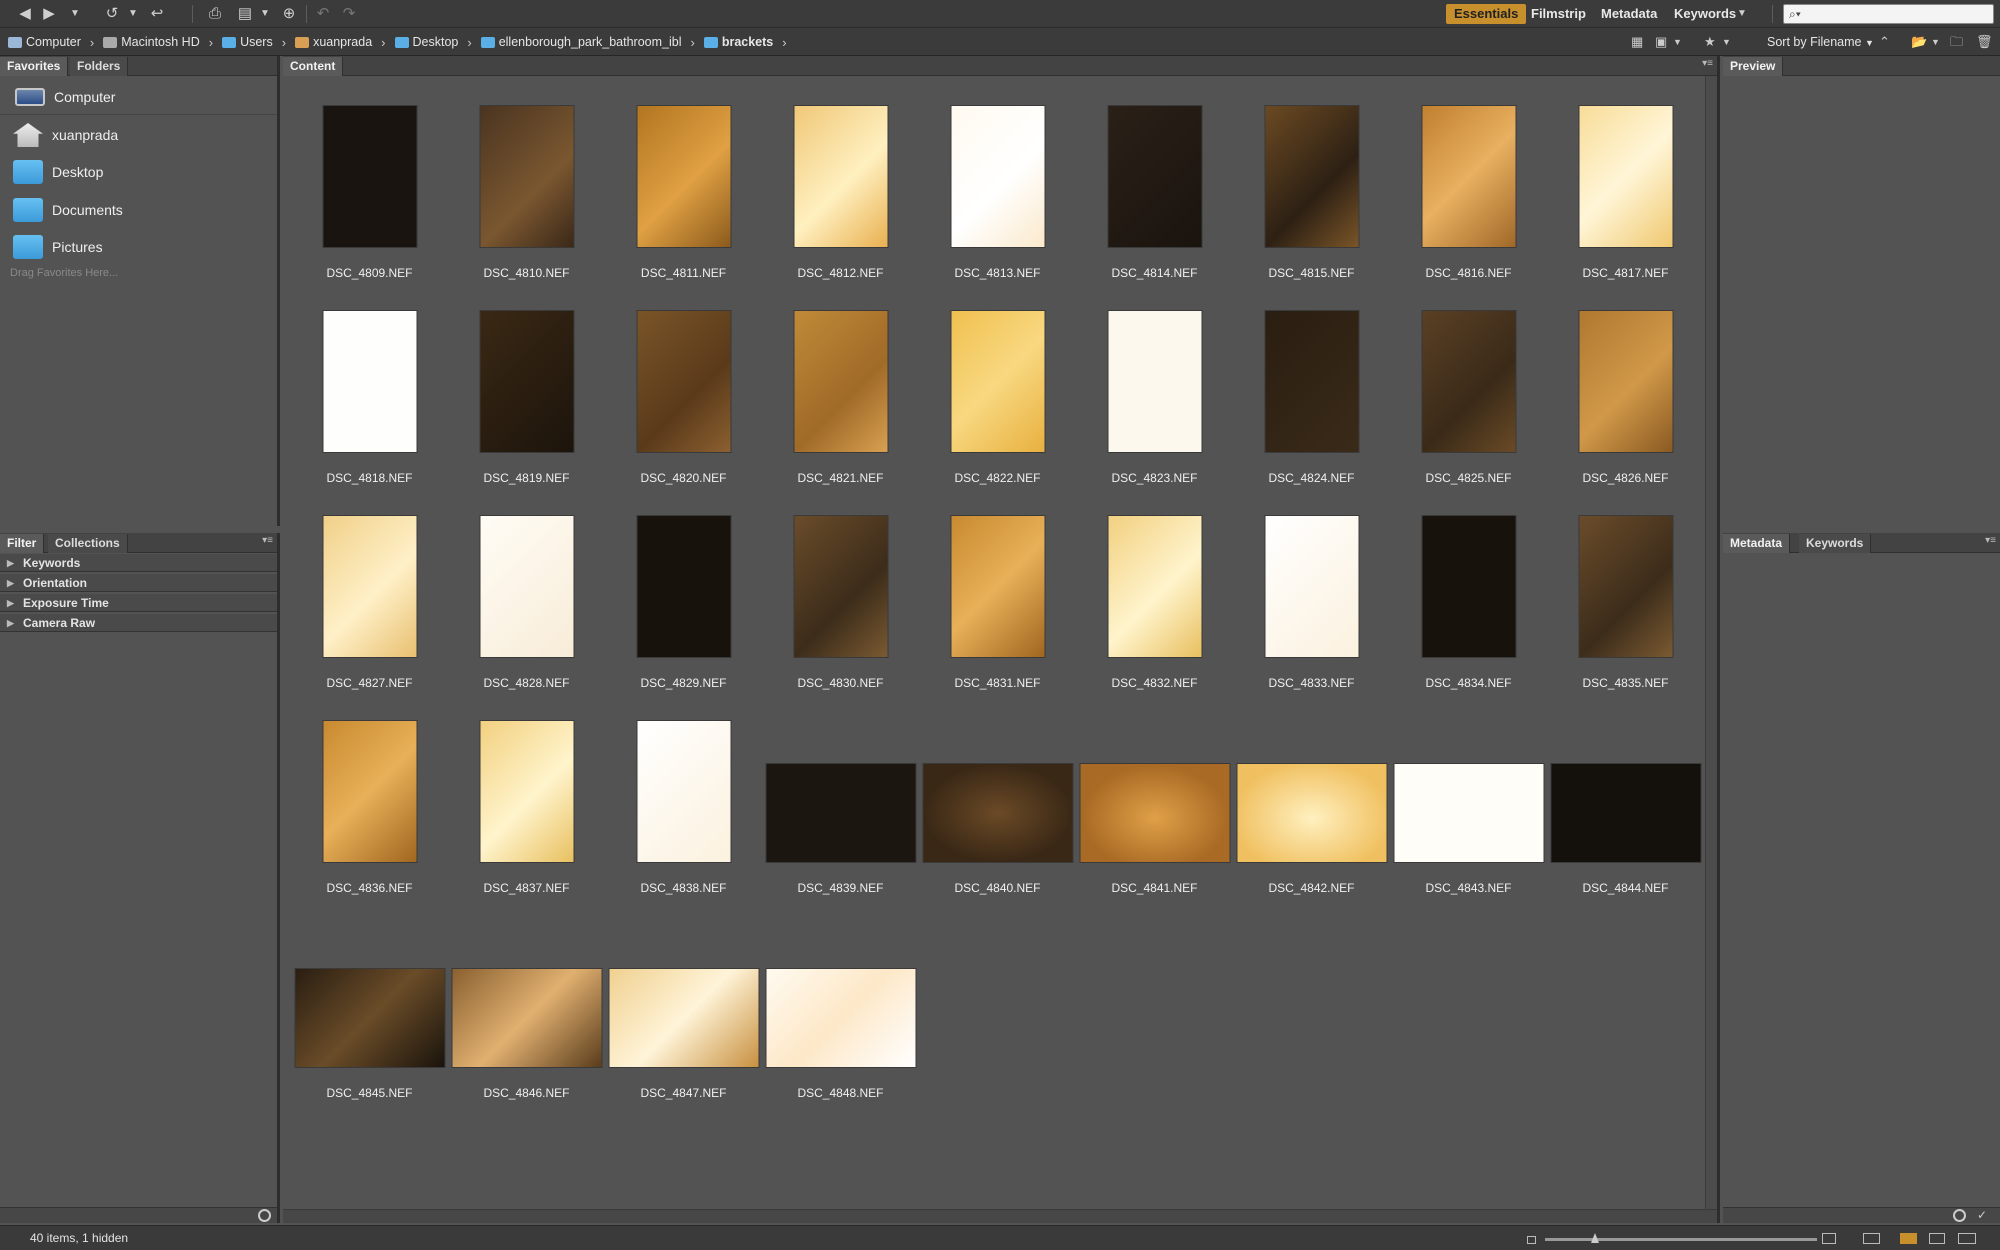  I want to click on thumbnail-item: DSC_4840.NEF, so click(997, 797).